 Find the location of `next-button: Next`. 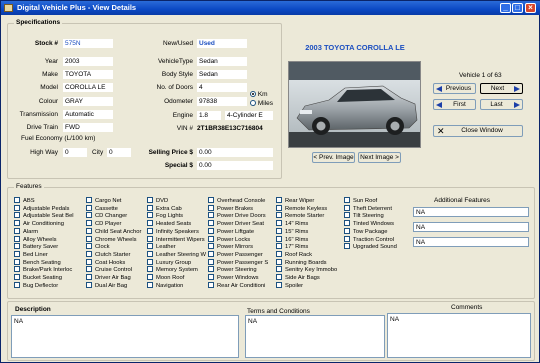

next-button: Next is located at coordinates (501, 88).